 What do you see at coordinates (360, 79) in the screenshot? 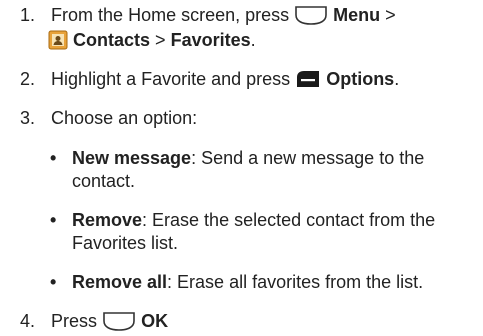
I see `options-label: Options` at bounding box center [360, 79].